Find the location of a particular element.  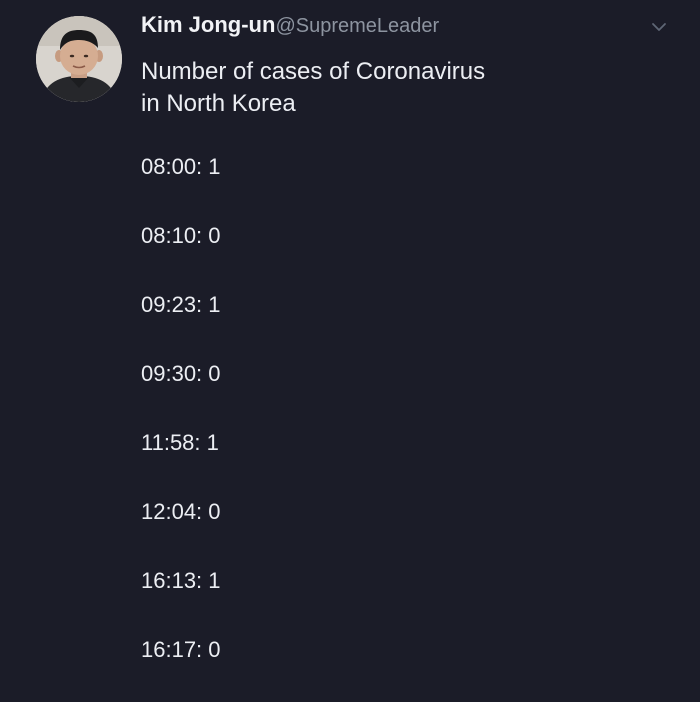

profile-photo-icon is located at coordinates (79, 59).